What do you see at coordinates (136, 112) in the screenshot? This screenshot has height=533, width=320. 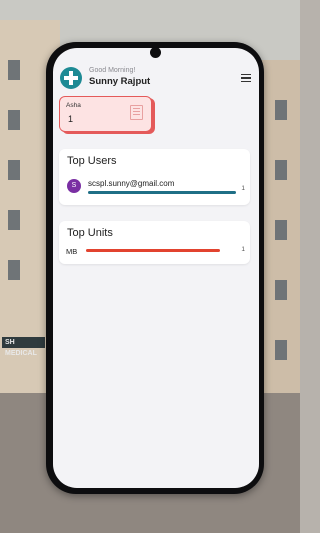 I see `document-icon` at bounding box center [136, 112].